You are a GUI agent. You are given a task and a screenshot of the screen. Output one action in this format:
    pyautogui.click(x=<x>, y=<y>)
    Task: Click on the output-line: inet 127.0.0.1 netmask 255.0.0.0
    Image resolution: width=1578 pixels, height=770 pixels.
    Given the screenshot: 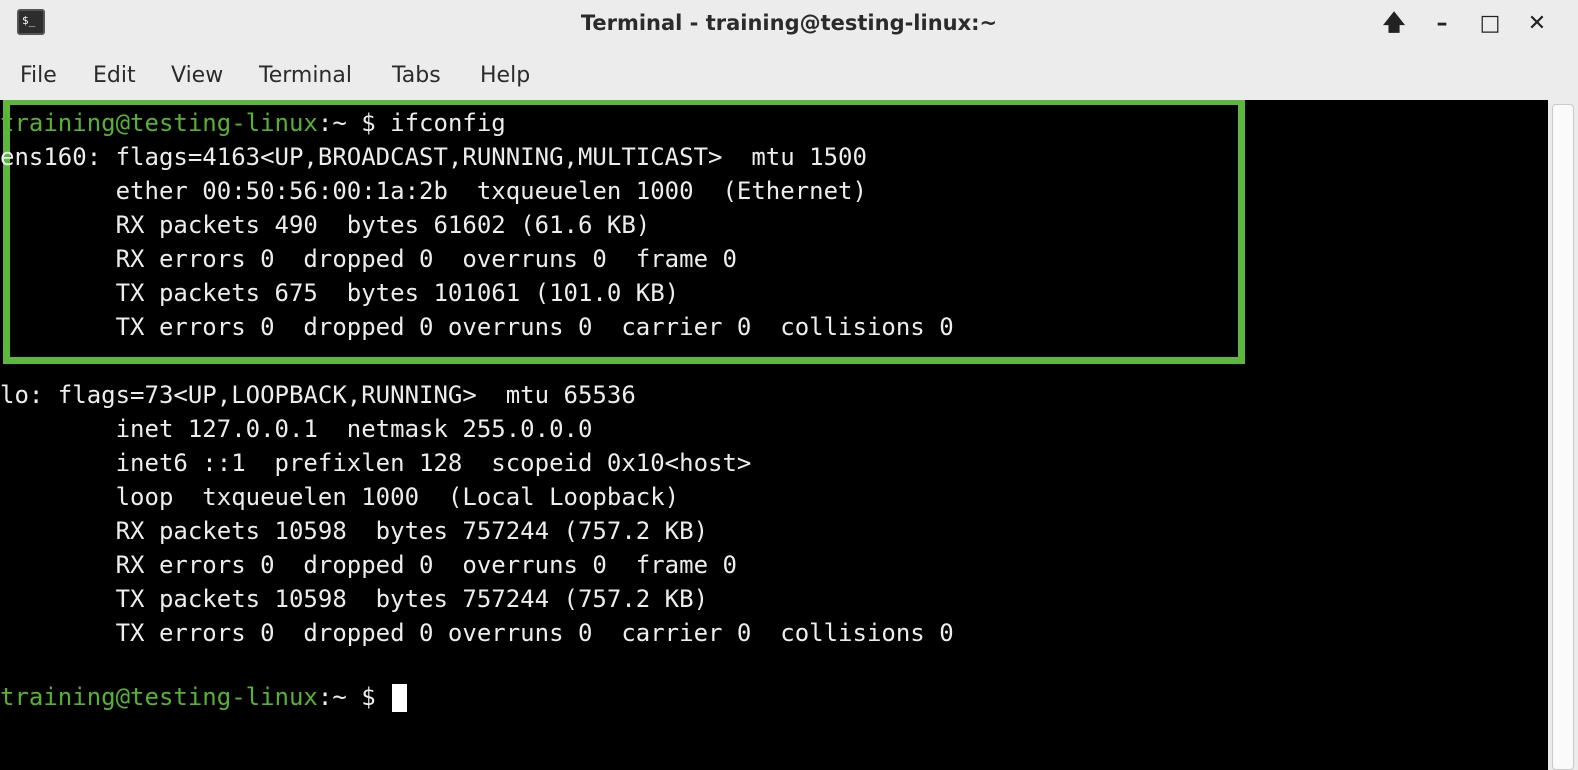 What is the action you would take?
    pyautogui.click(x=296, y=429)
    